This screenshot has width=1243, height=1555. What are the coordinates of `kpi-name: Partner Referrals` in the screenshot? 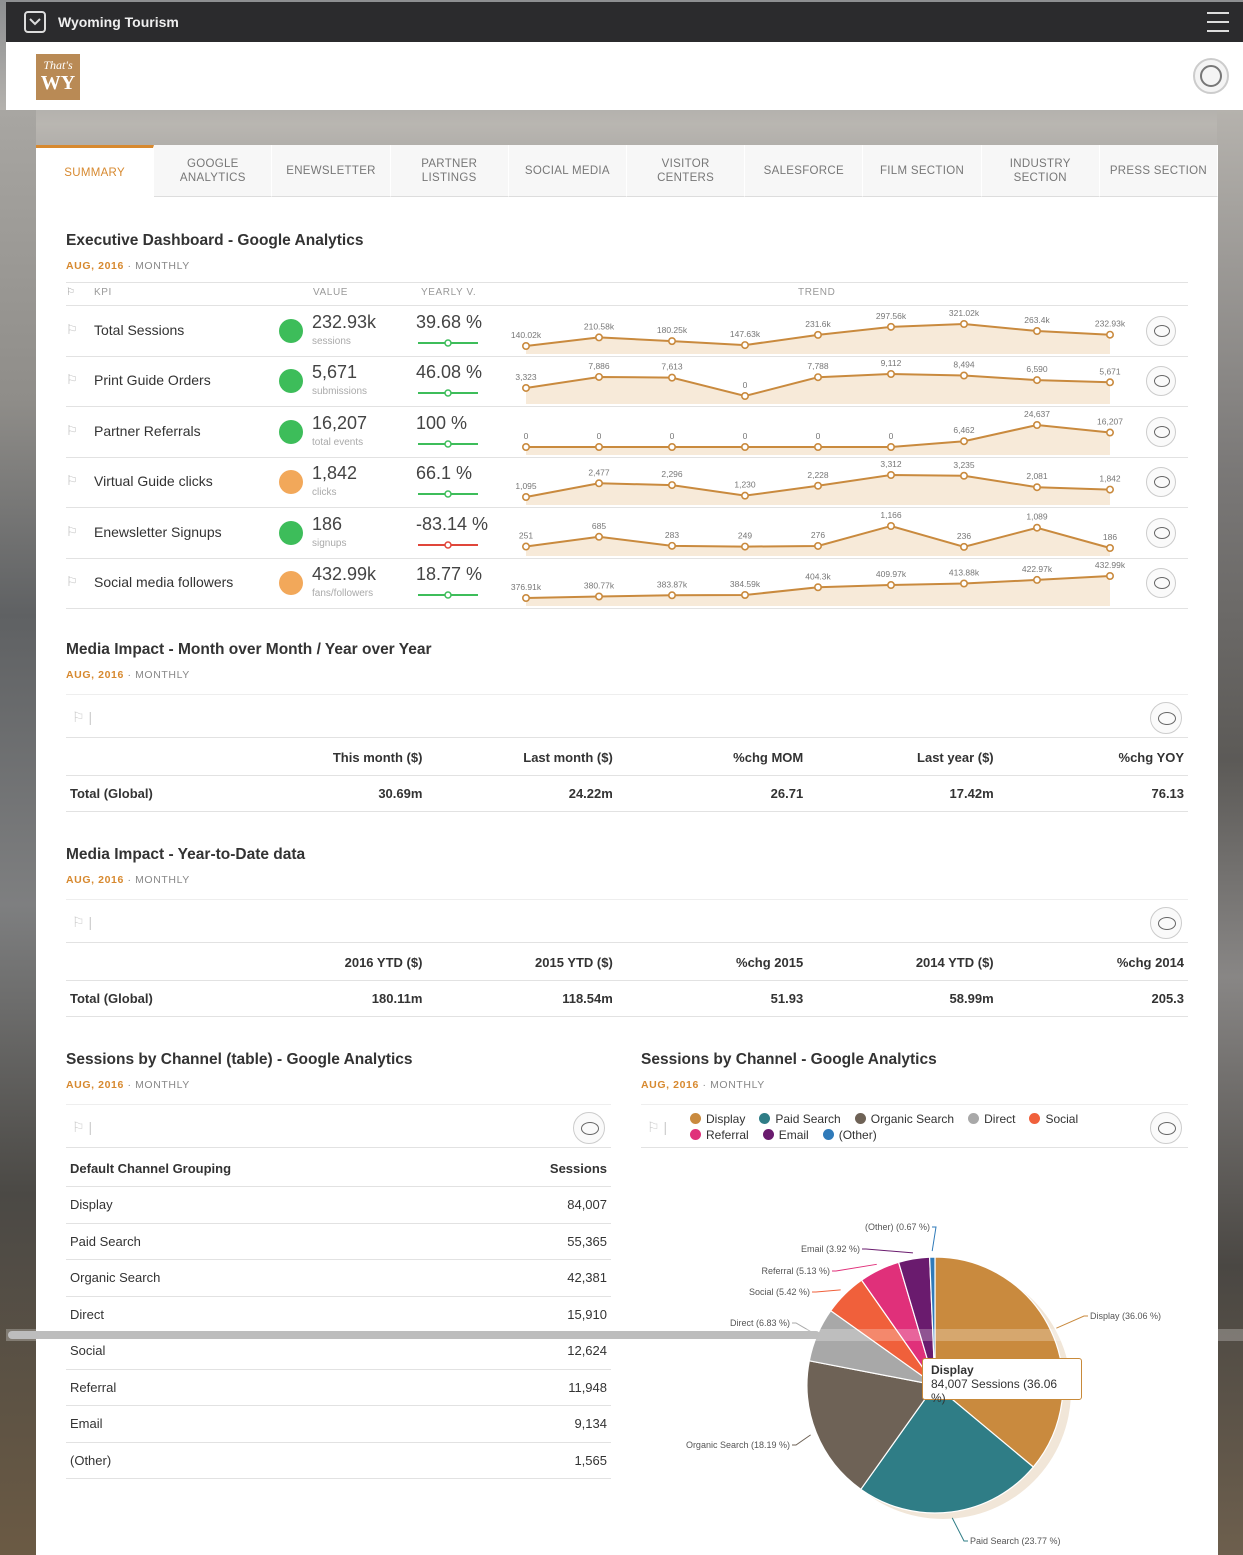 It's located at (147, 431).